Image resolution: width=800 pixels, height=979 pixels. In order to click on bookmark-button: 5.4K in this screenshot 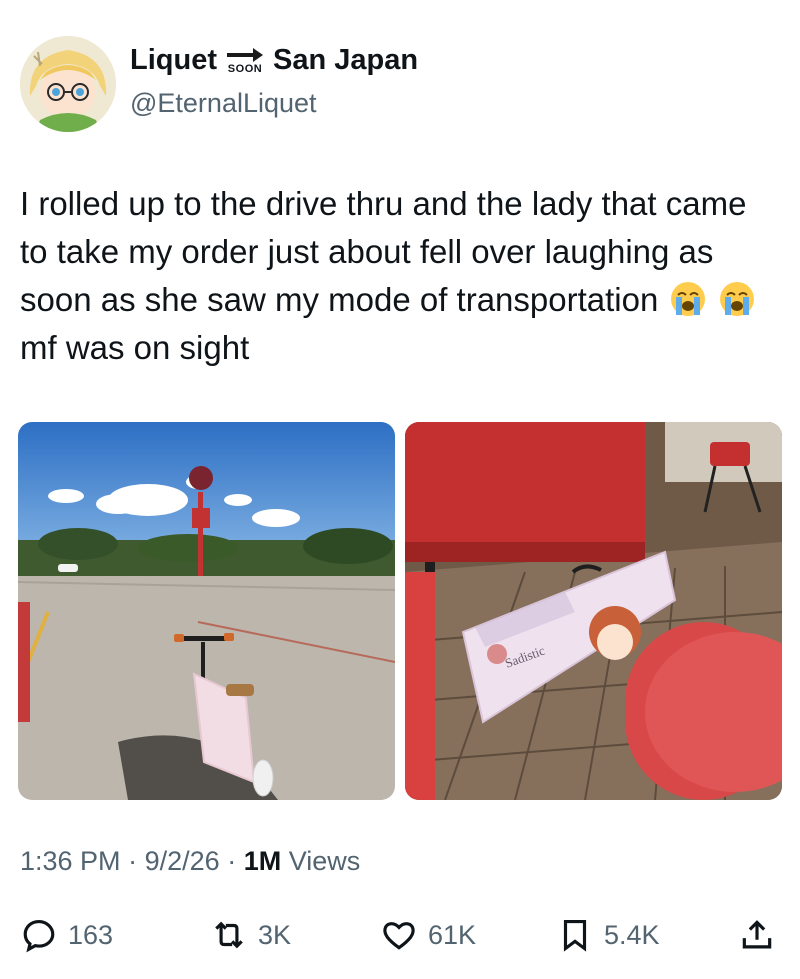, I will do `click(608, 935)`.